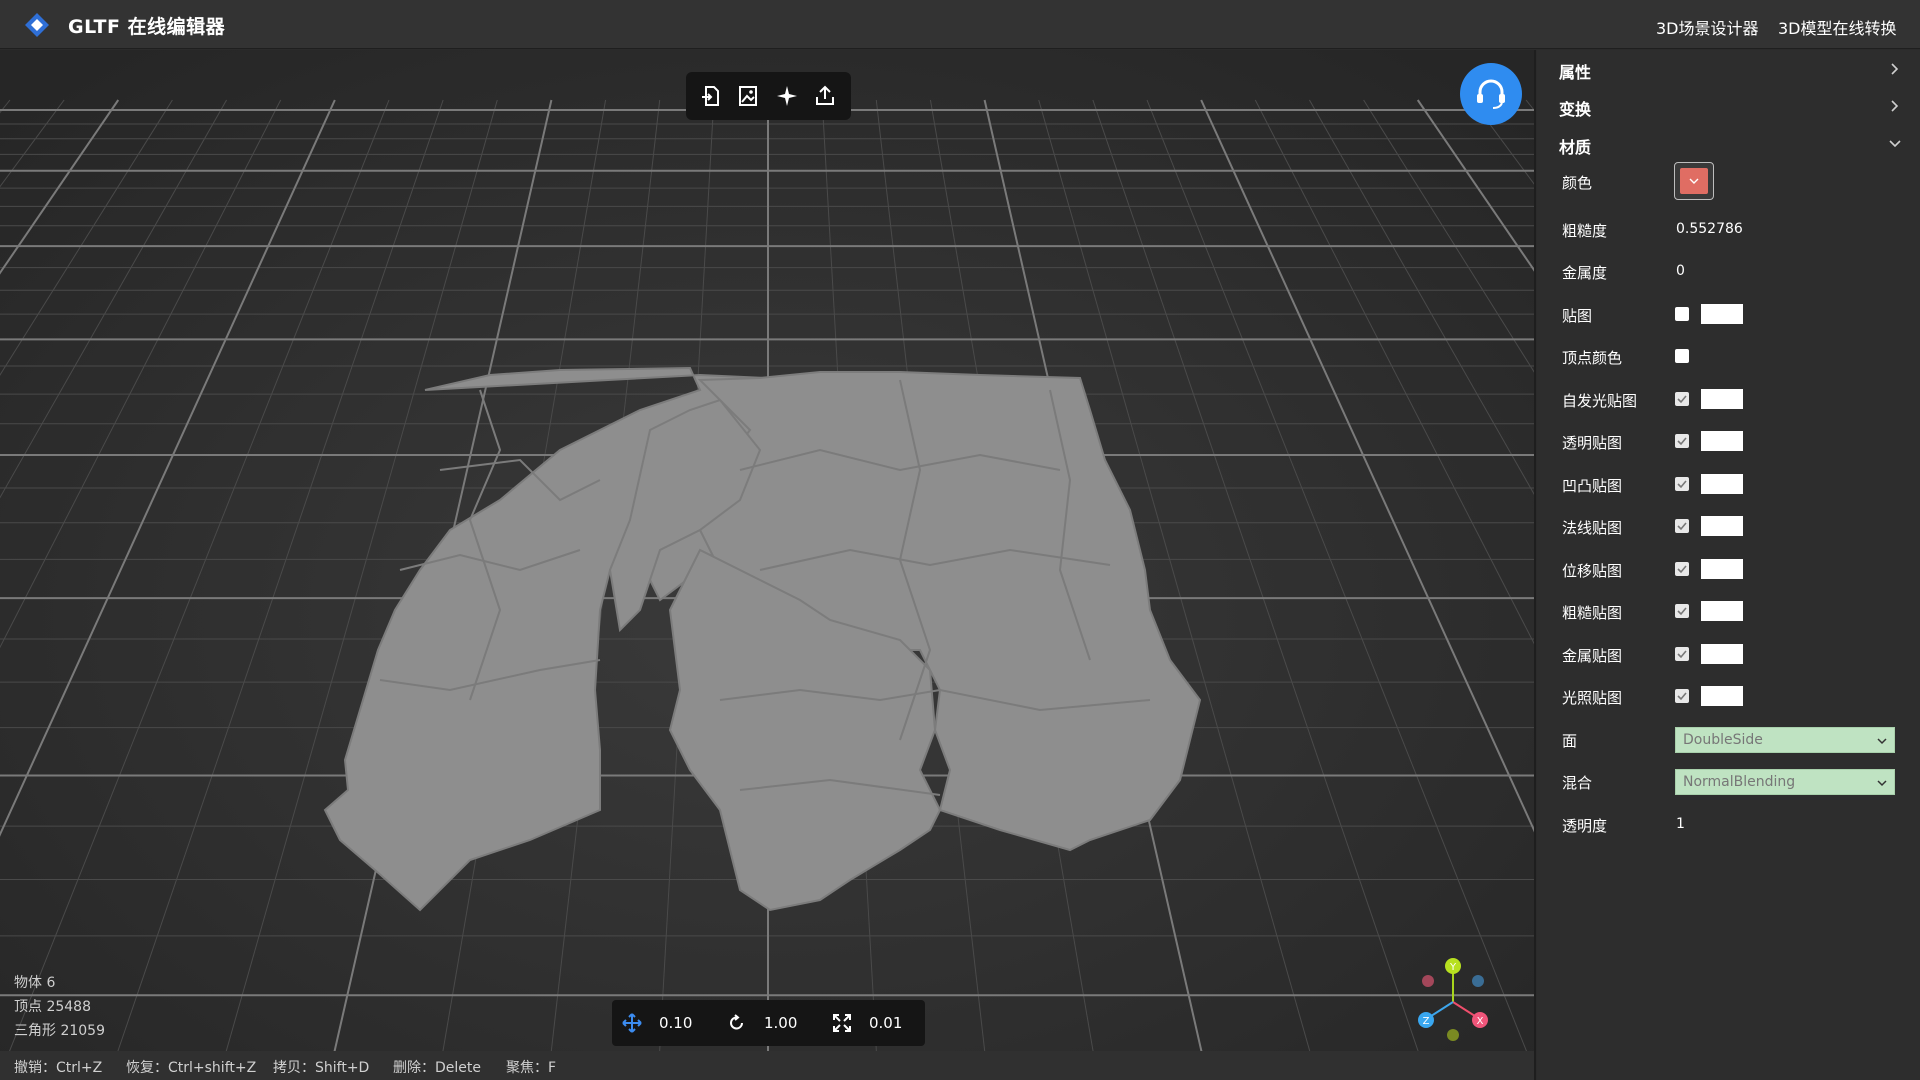  What do you see at coordinates (960, 24) in the screenshot?
I see `top-bar: GLTF 在线编辑器 3D场景设计器 3D模型在线转换` at bounding box center [960, 24].